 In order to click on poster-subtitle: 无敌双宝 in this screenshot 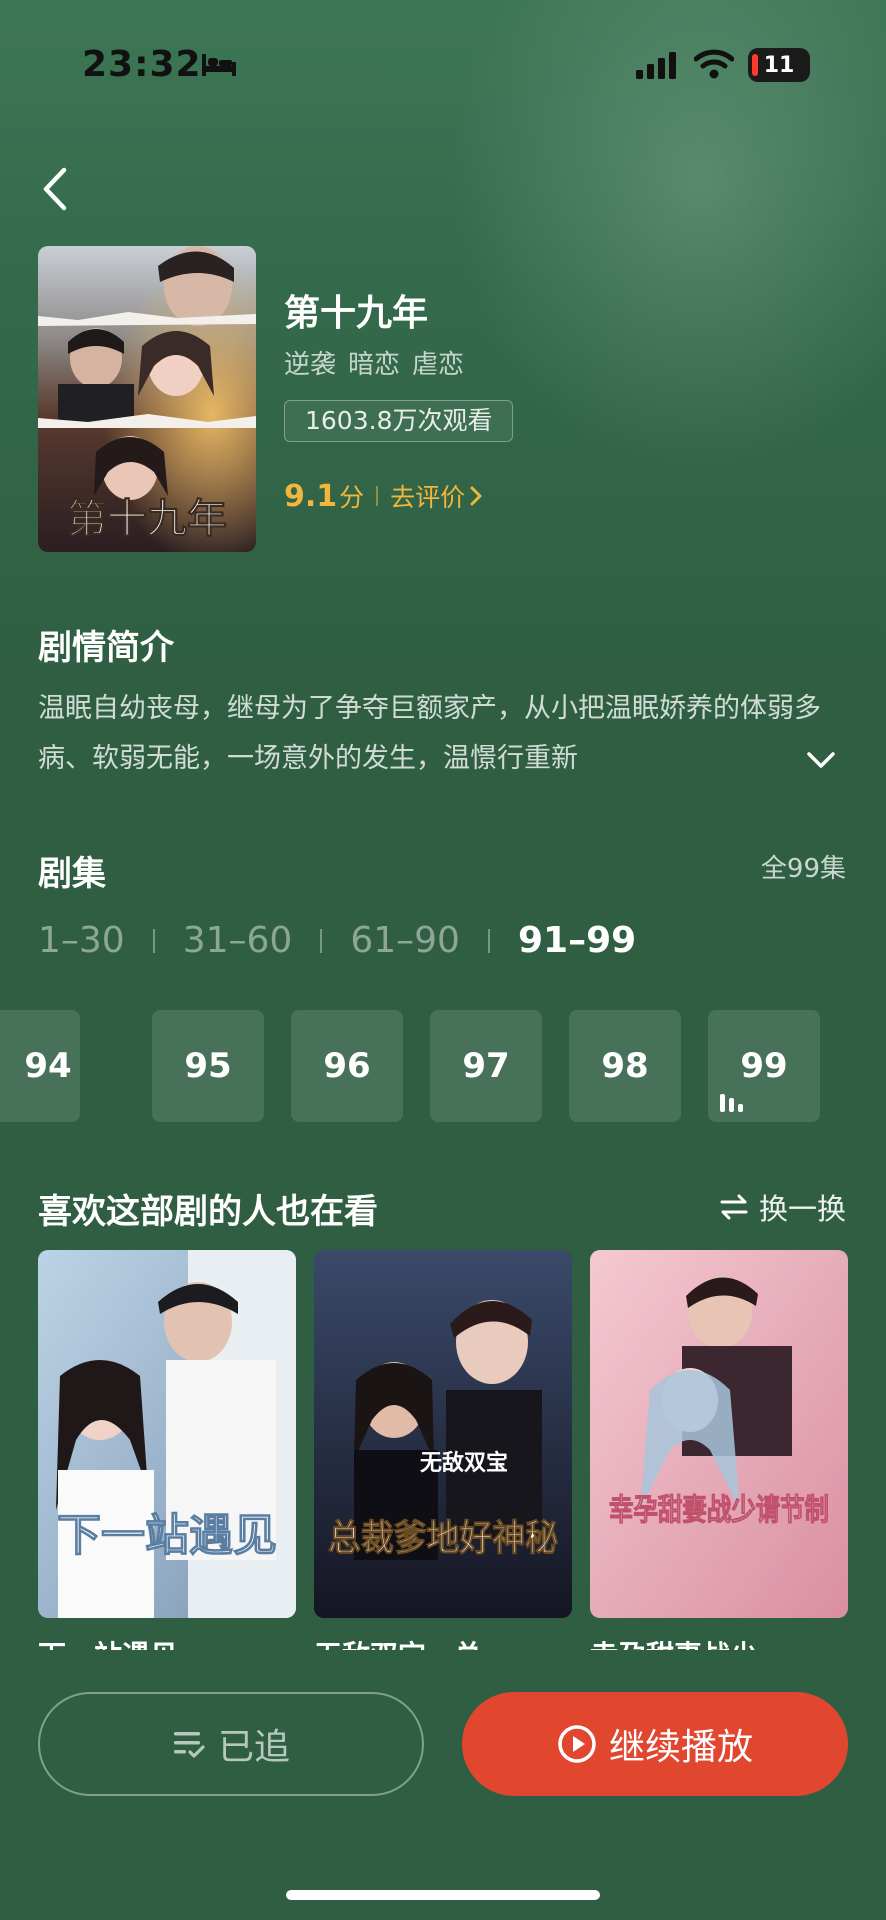, I will do `click(464, 1463)`.